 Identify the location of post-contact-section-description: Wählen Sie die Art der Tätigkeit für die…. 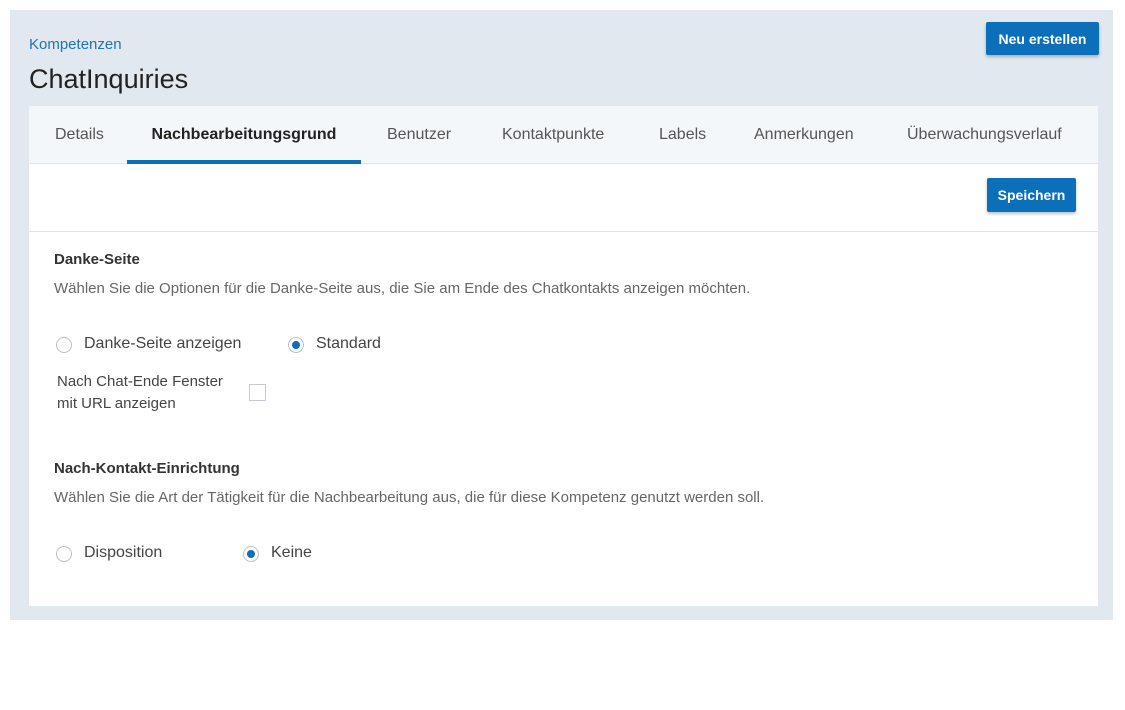
(409, 497).